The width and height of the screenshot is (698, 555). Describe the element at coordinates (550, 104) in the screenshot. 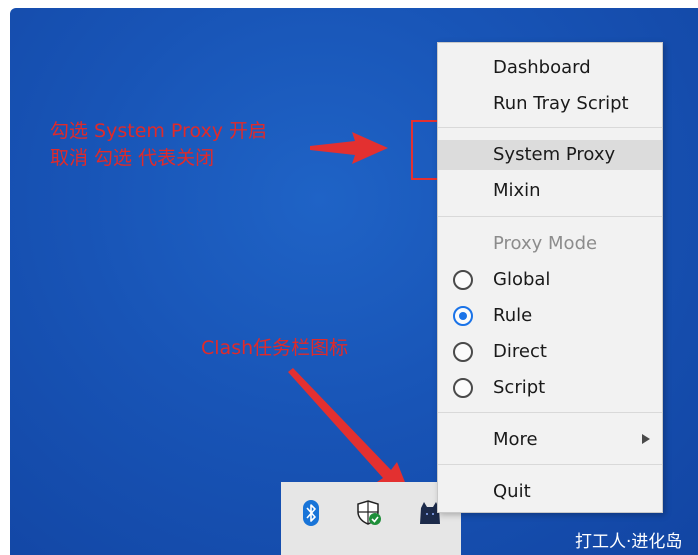

I see `menu-item-run-tray-script: Run Tray Script` at that location.